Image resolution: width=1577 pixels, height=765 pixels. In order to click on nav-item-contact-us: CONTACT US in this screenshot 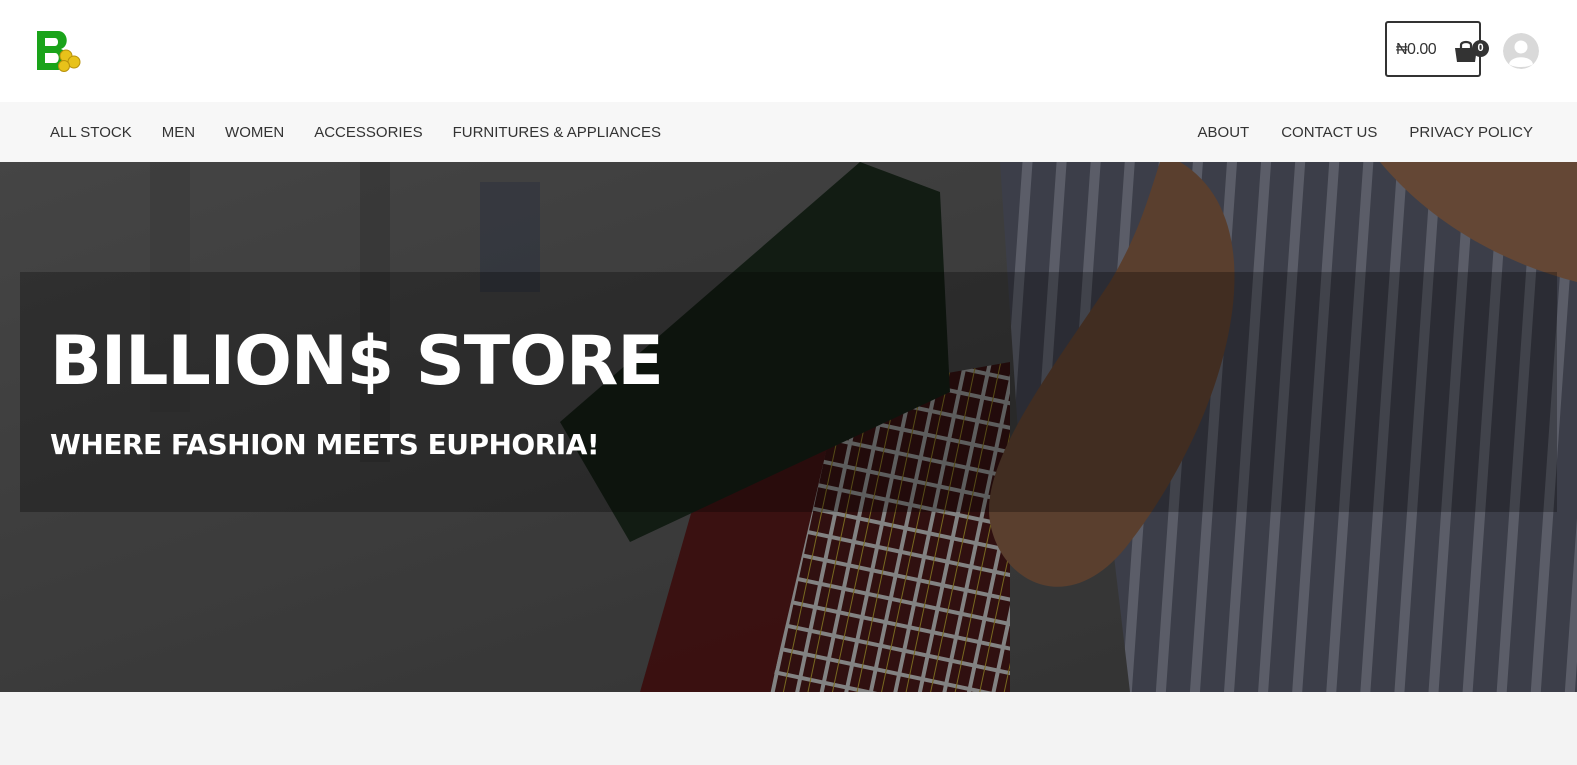, I will do `click(1329, 132)`.